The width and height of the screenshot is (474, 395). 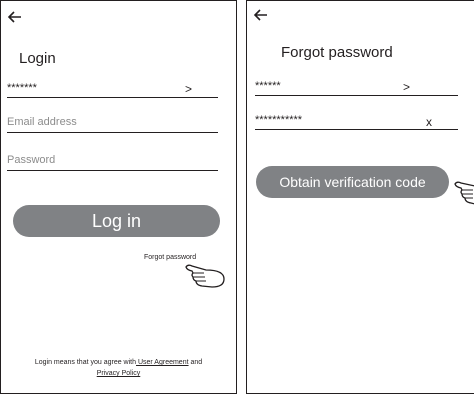 What do you see at coordinates (31, 160) in the screenshot?
I see `password-placeholder: Password` at bounding box center [31, 160].